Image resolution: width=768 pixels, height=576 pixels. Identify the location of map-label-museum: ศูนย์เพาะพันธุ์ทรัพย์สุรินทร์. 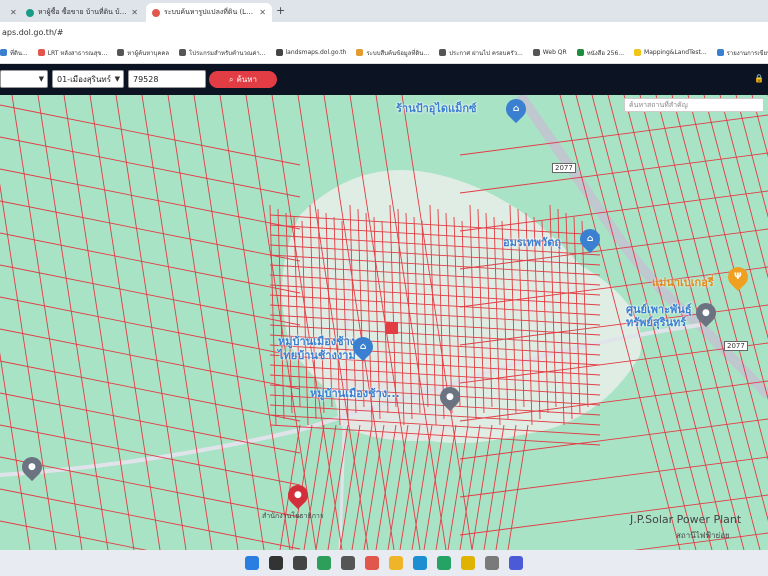
(661, 316).